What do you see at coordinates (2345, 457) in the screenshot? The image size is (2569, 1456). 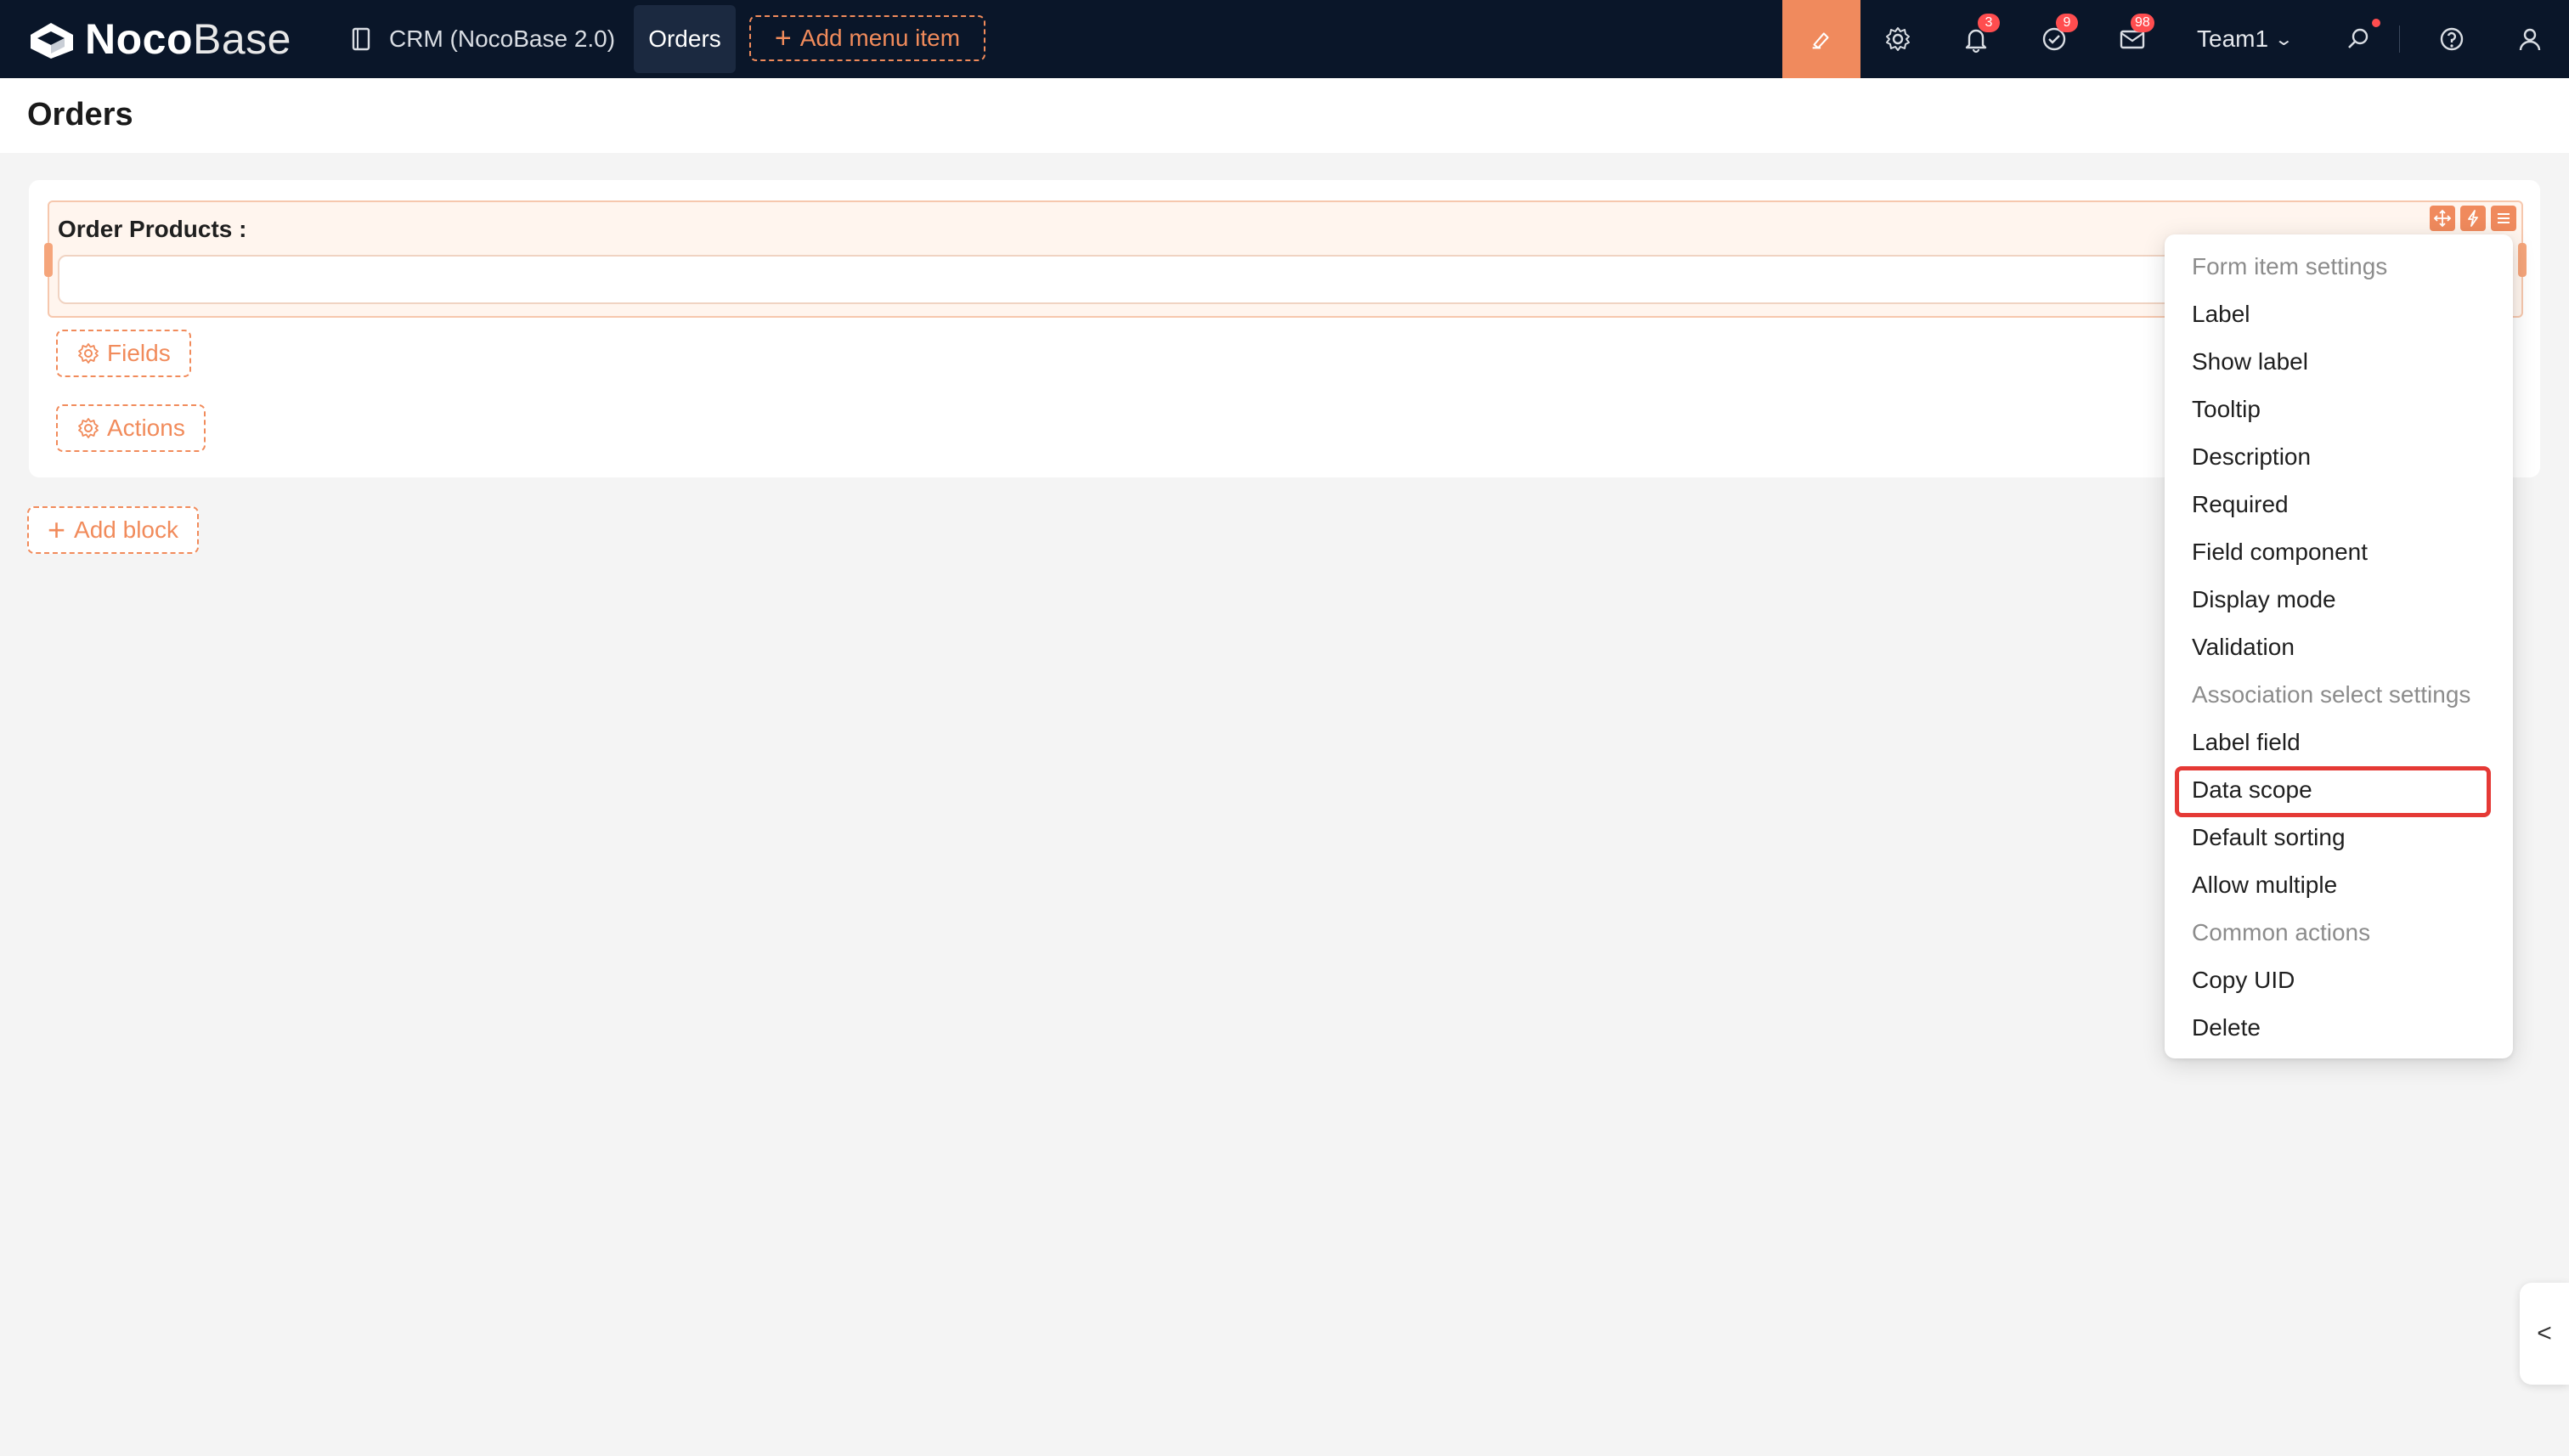 I see `menu-item-description: Description` at bounding box center [2345, 457].